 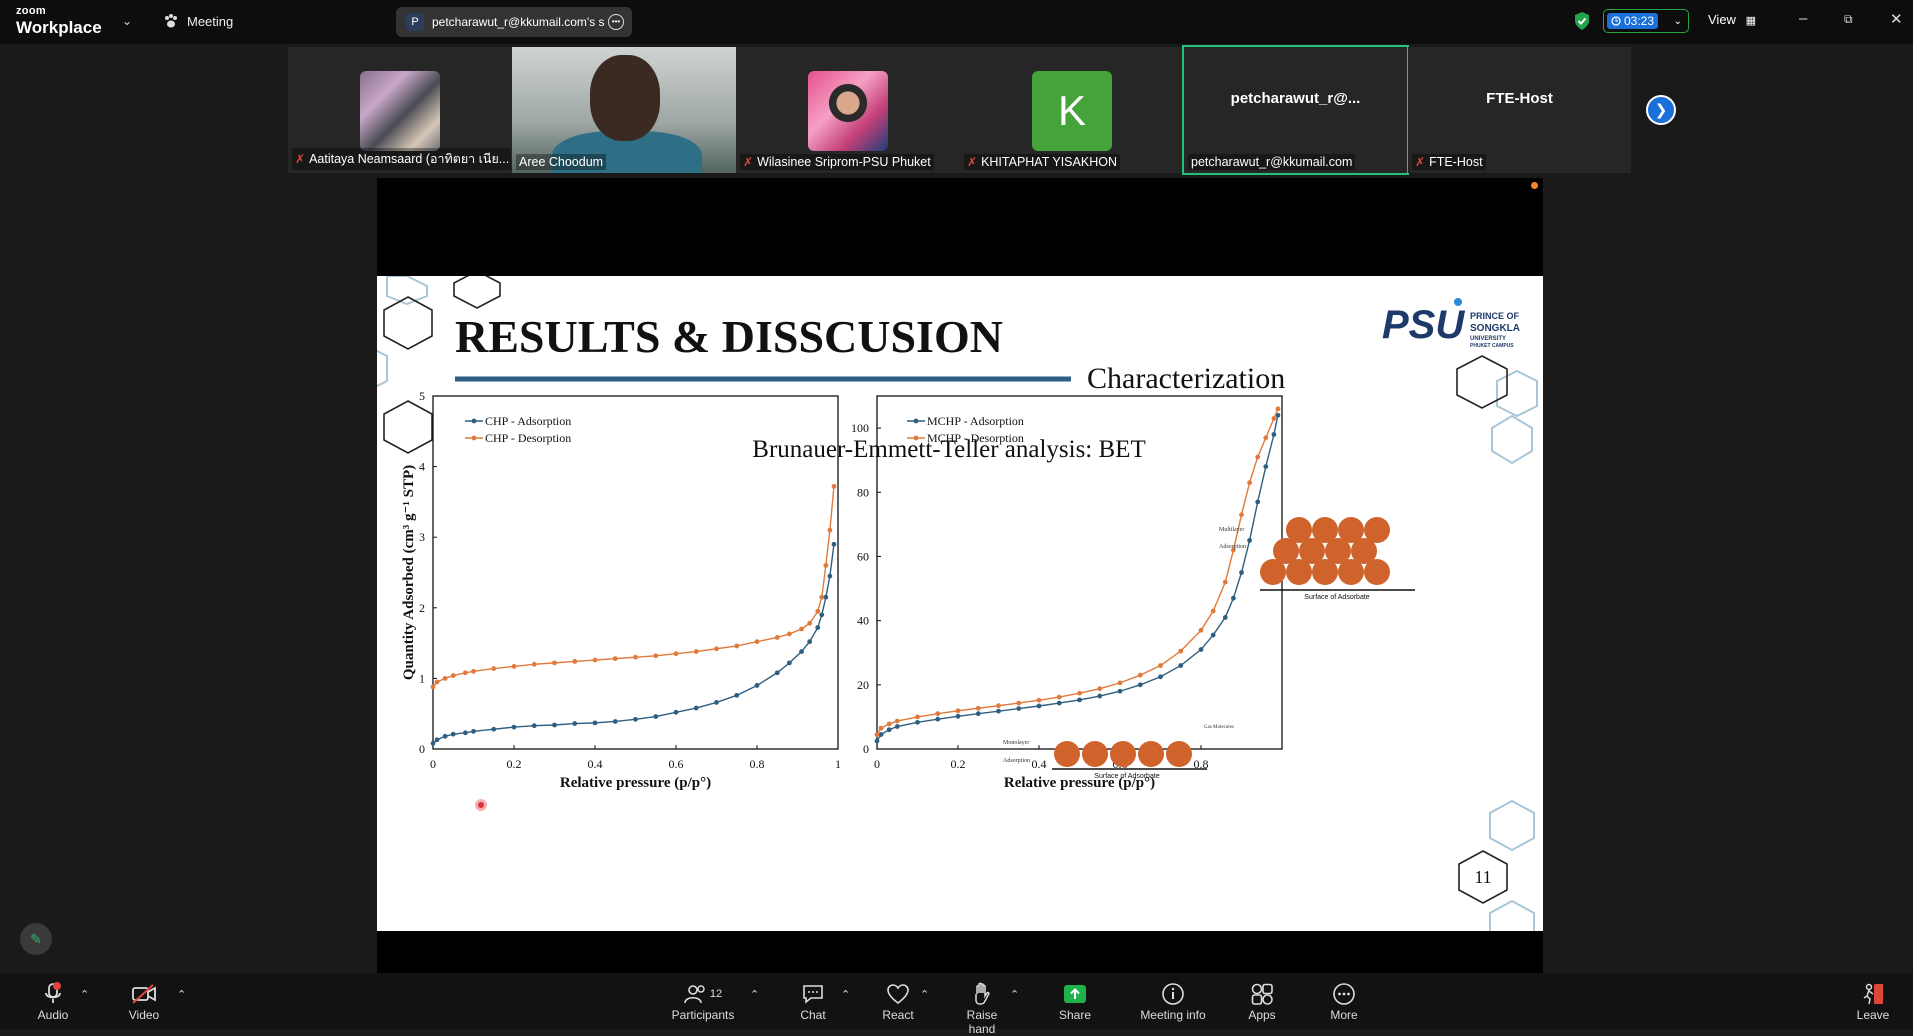 What do you see at coordinates (144, 994) in the screenshot?
I see `video-off-icon` at bounding box center [144, 994].